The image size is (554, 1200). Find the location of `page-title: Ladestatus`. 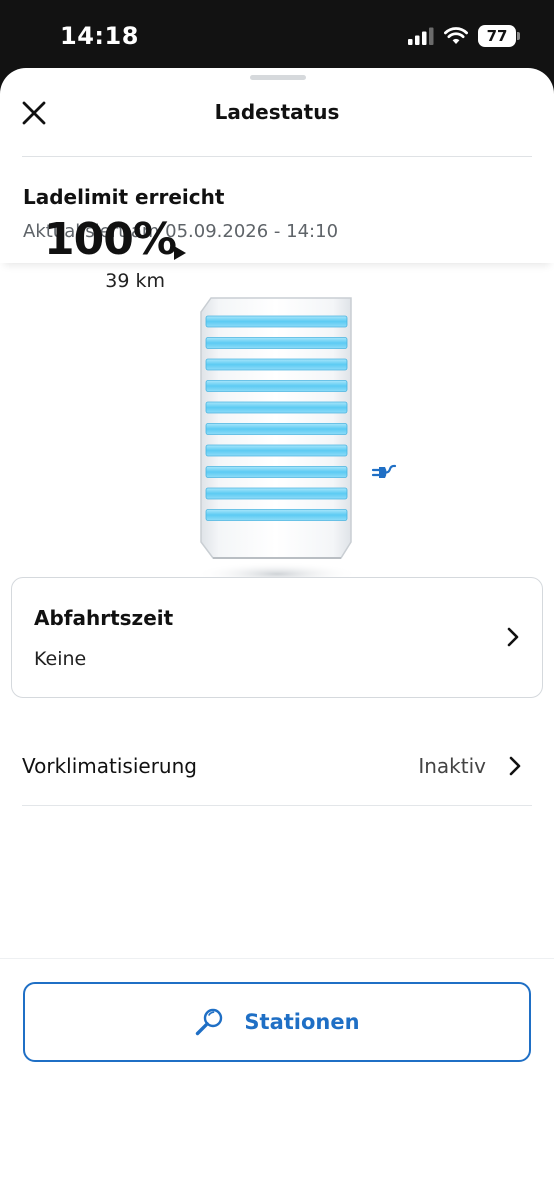

page-title: Ladestatus is located at coordinates (277, 112).